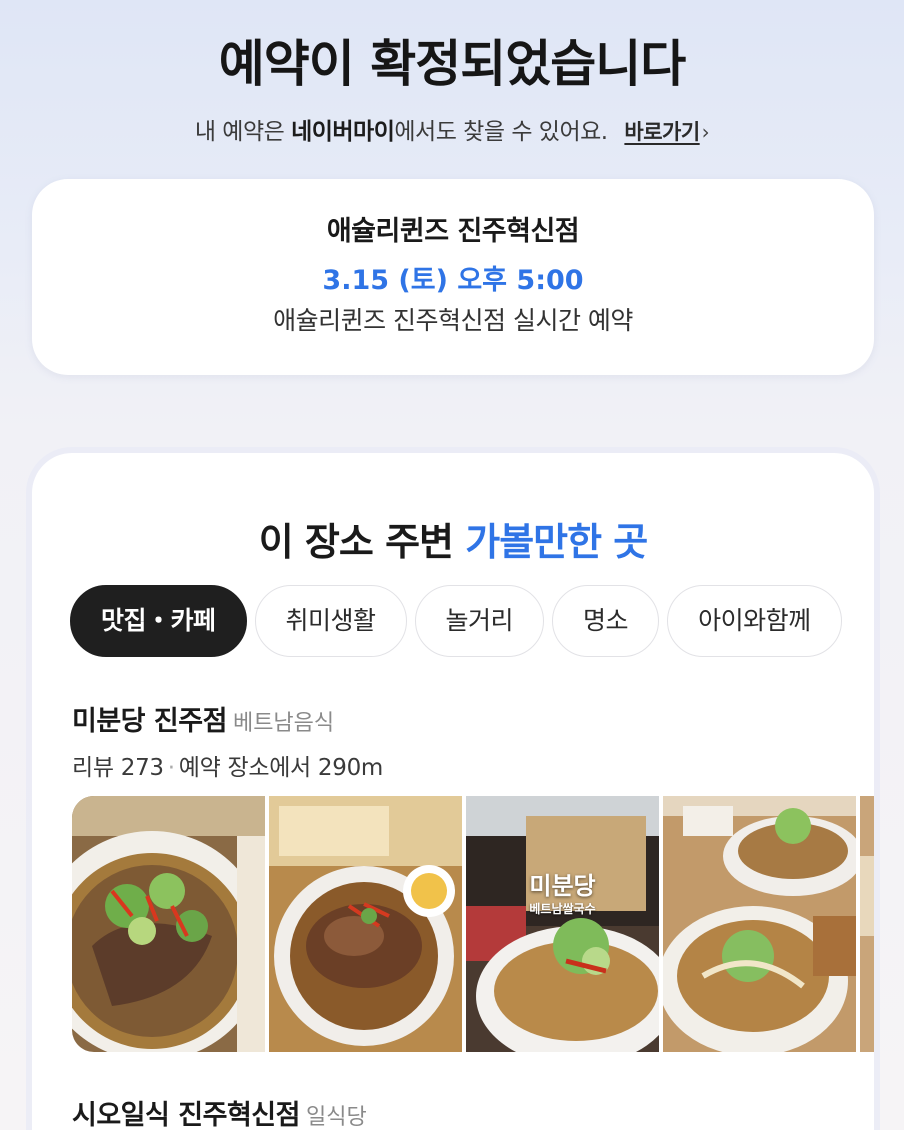  Describe the element at coordinates (158, 621) in the screenshot. I see `tab-food-cafe: 맛집・카페` at that location.